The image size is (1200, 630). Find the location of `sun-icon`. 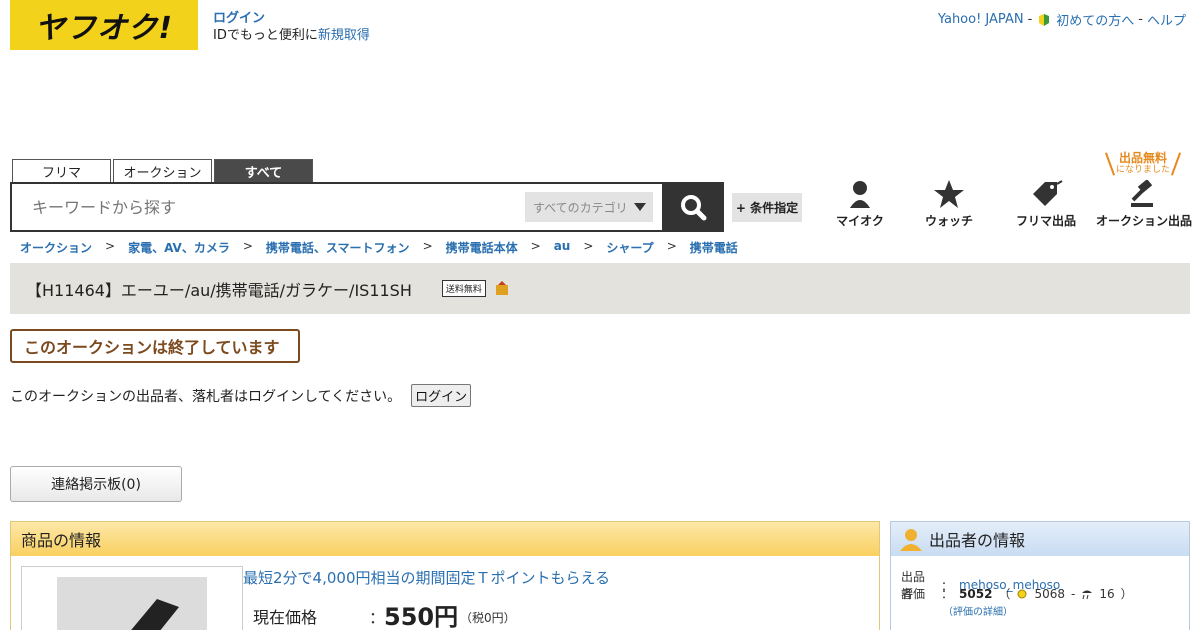

sun-icon is located at coordinates (1022, 593).